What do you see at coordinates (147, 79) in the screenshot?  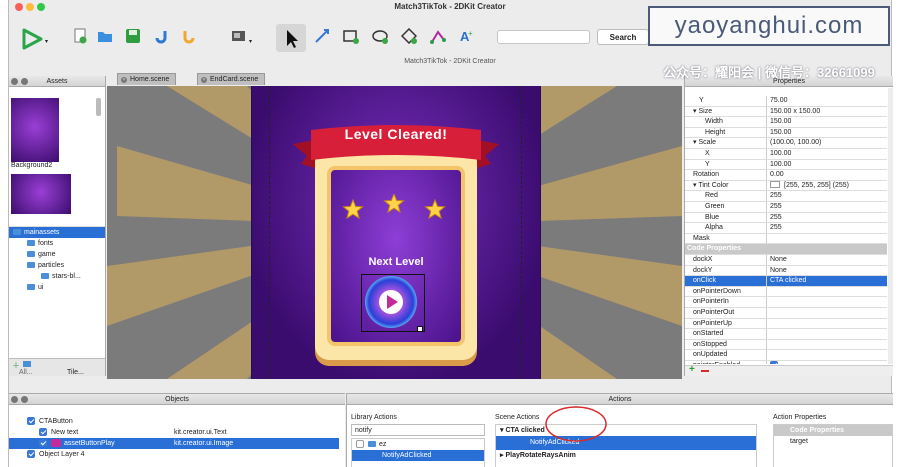 I see `tab-home-scene: × Home.scene` at bounding box center [147, 79].